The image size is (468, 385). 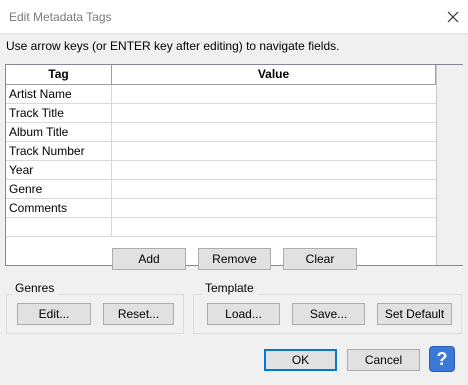 I want to click on add-button: Add, so click(x=149, y=259).